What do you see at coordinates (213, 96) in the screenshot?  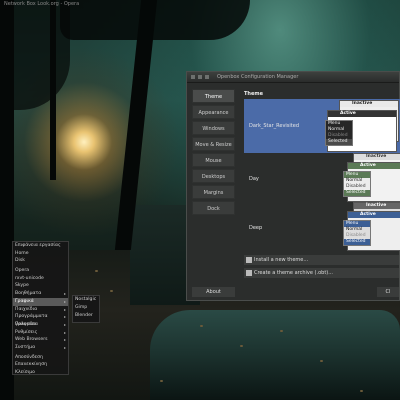 I see `sidebar-item-theme: Theme` at bounding box center [213, 96].